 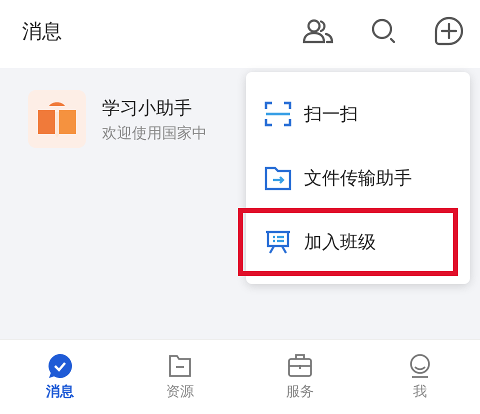 What do you see at coordinates (358, 114) in the screenshot?
I see `menu-item: 扫一扫` at bounding box center [358, 114].